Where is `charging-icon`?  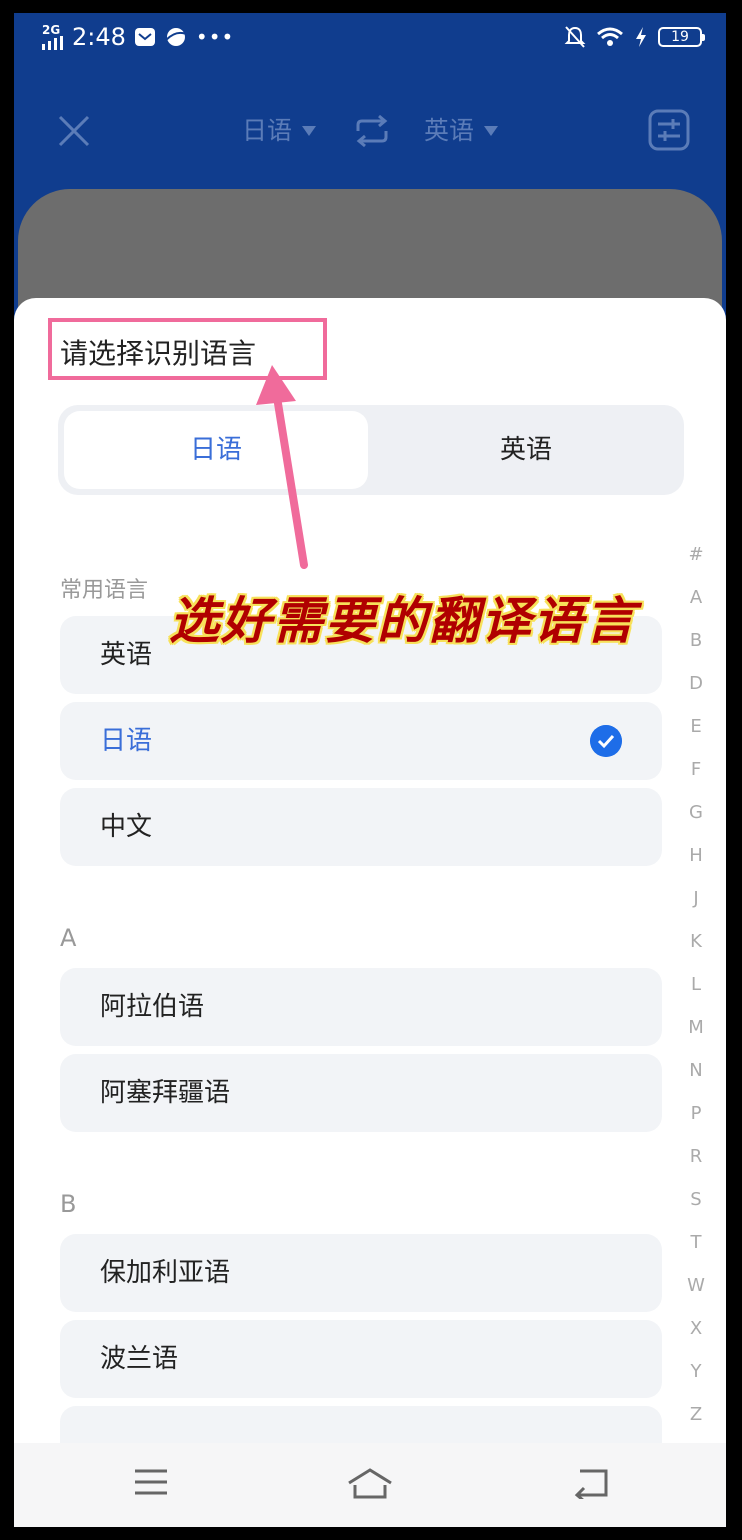
charging-icon is located at coordinates (641, 37).